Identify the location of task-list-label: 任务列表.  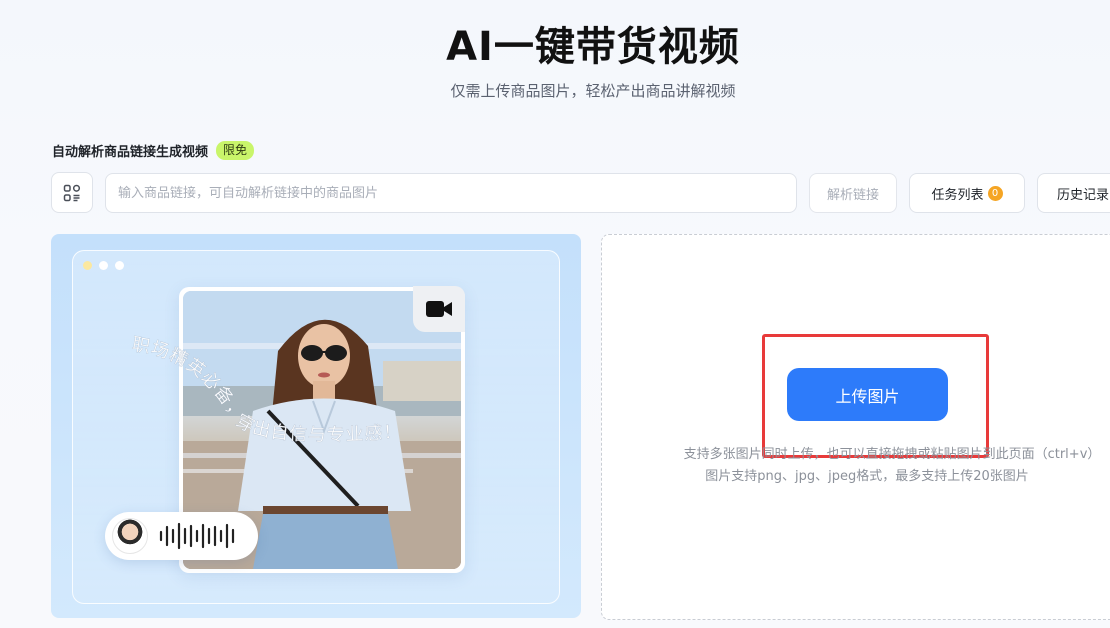
(957, 195).